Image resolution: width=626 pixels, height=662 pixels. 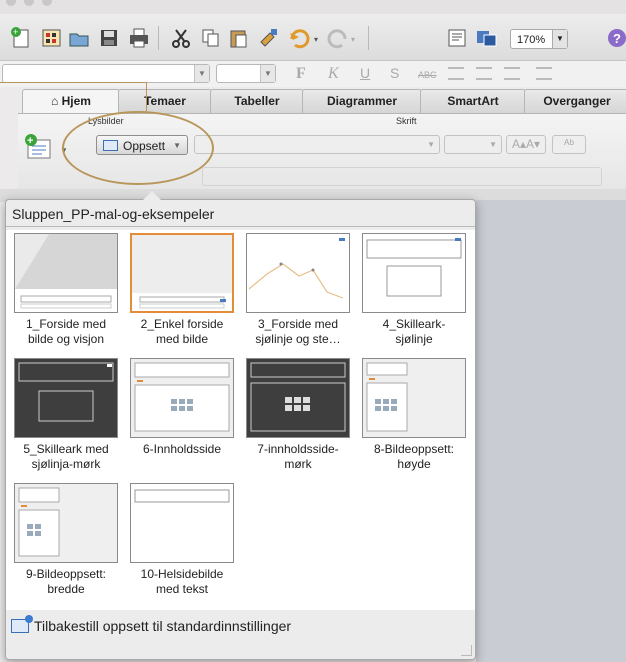 I want to click on zoom-select: 170% ▼, so click(x=539, y=39).